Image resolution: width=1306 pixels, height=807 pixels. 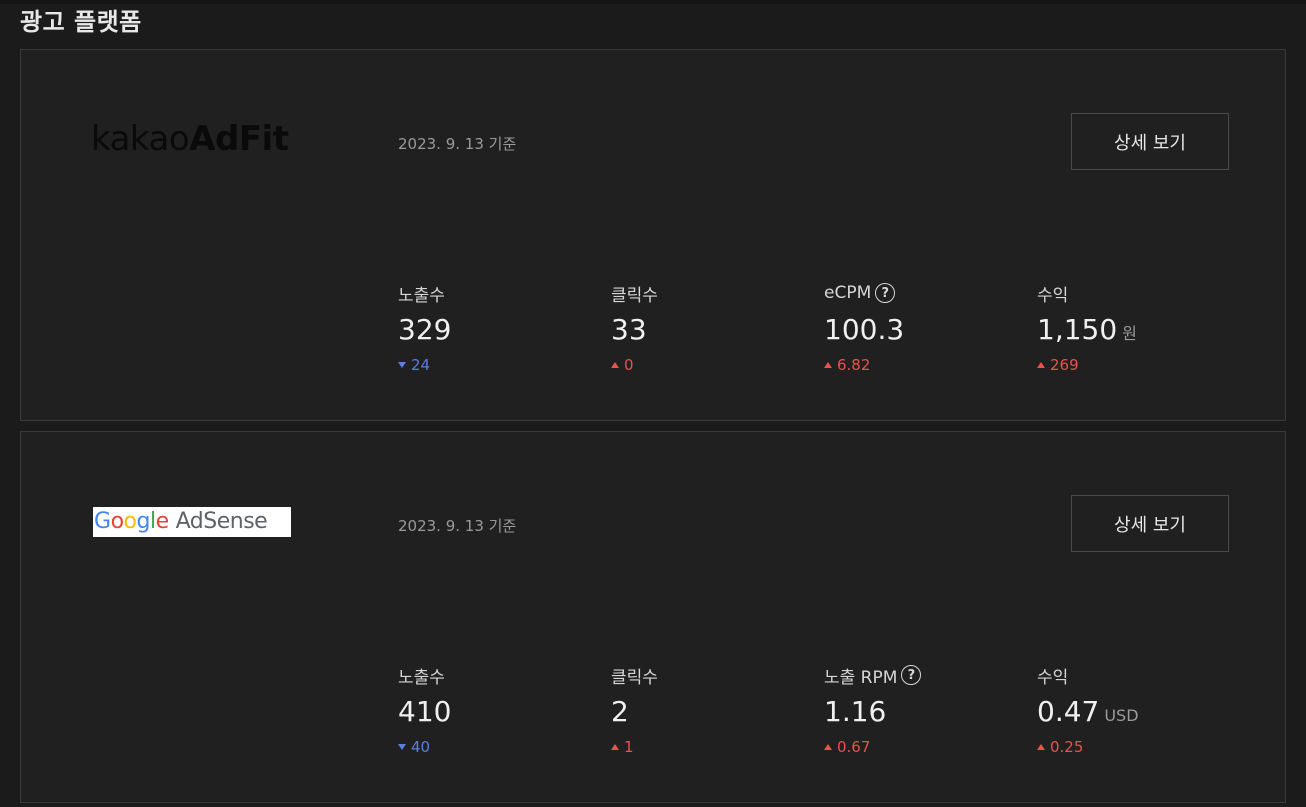 What do you see at coordinates (924, 710) in the screenshot?
I see `metric-rpm: 노출 RPM? 1.16 0.67` at bounding box center [924, 710].